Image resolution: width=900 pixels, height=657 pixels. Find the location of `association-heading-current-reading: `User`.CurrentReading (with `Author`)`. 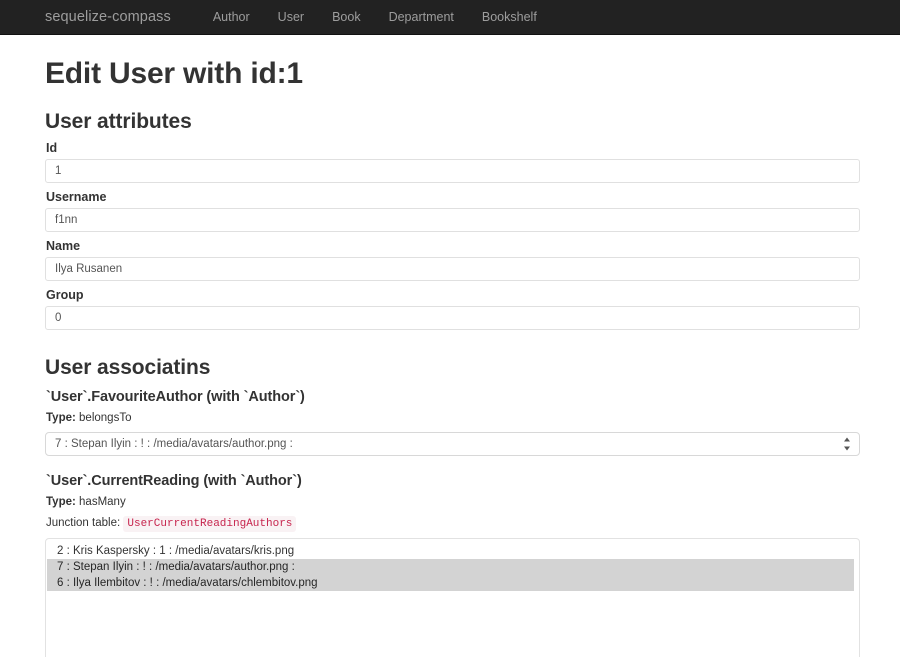

association-heading-current-reading: `User`.CurrentReading (with `Author`) is located at coordinates (174, 481).